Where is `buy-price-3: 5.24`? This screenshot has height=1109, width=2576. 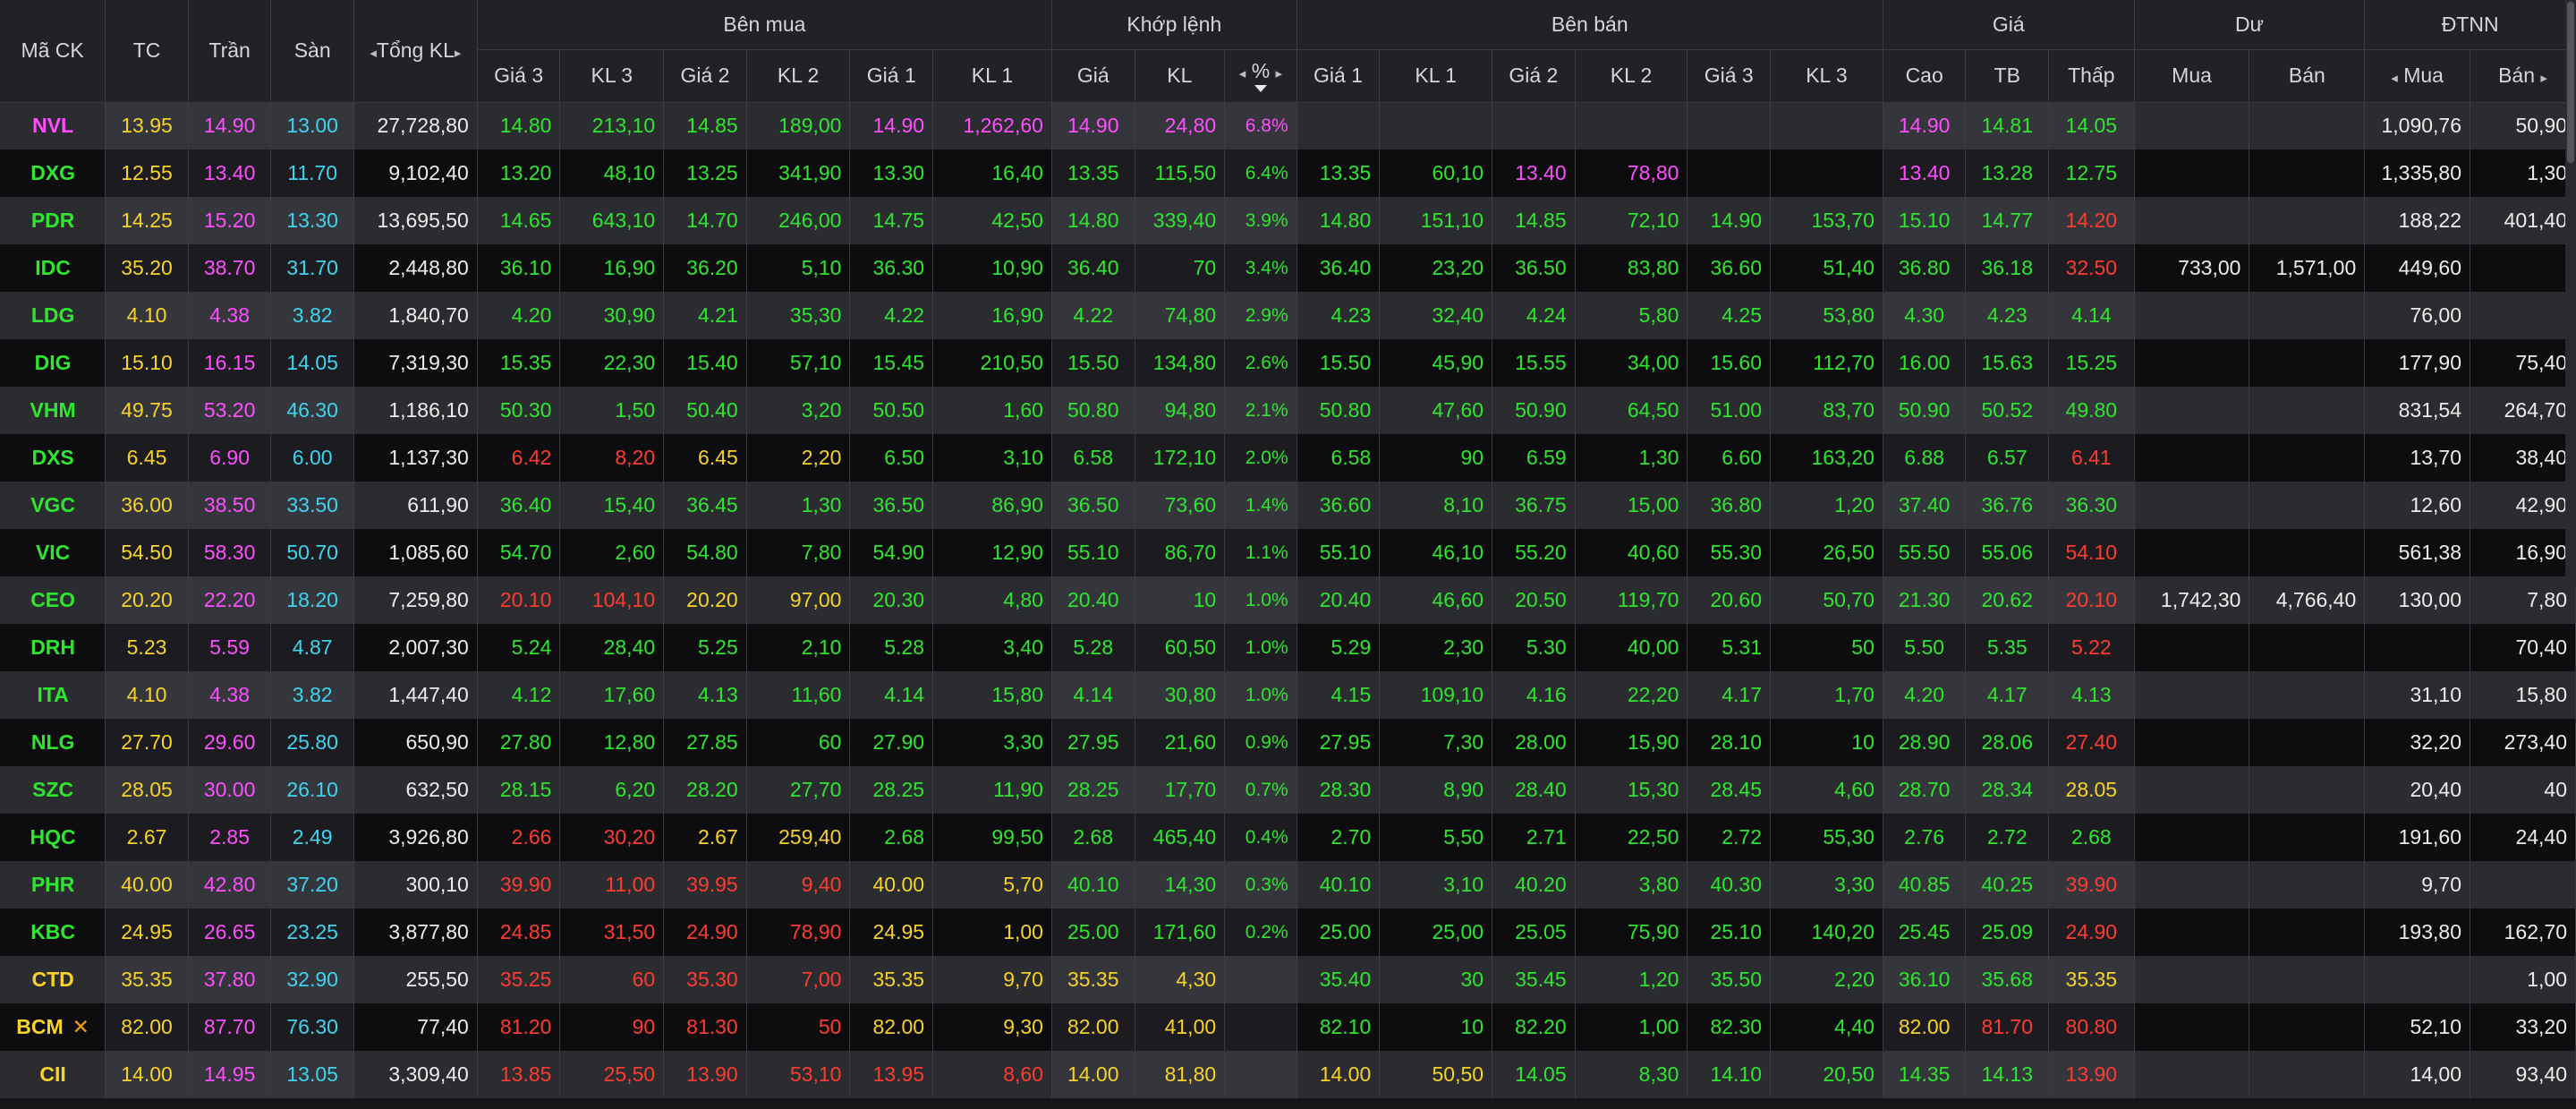
buy-price-3: 5.24 is located at coordinates (519, 647).